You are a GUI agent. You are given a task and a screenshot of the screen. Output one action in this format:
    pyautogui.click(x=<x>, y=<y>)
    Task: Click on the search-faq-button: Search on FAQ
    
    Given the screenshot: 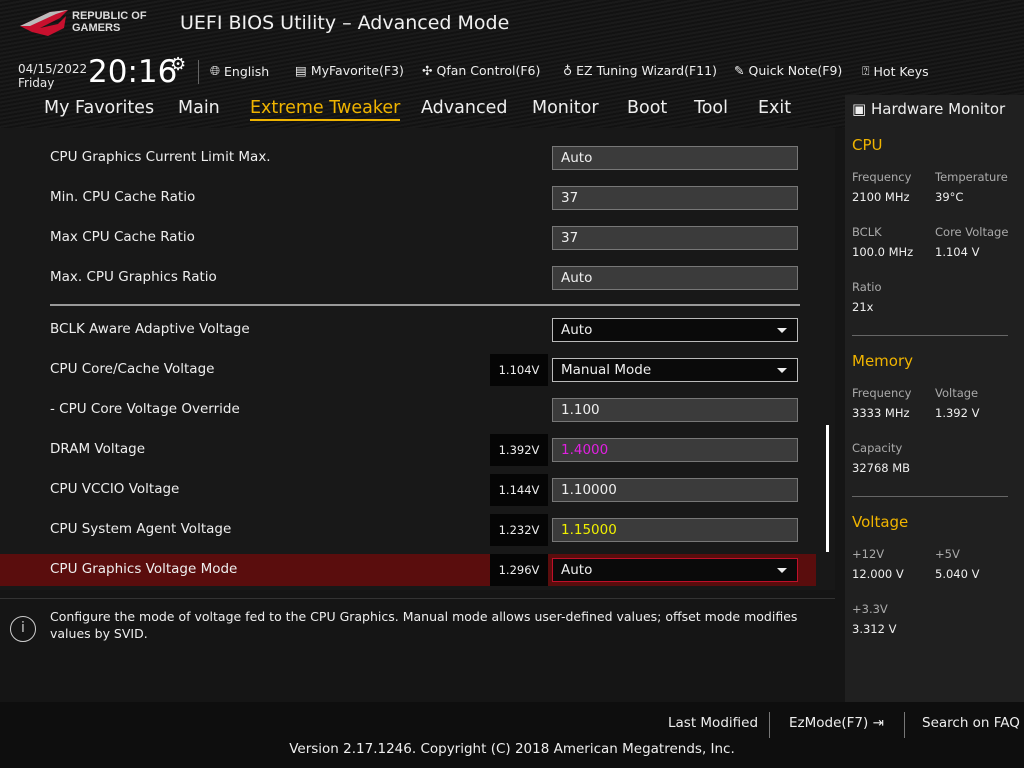 What is the action you would take?
    pyautogui.click(x=971, y=723)
    